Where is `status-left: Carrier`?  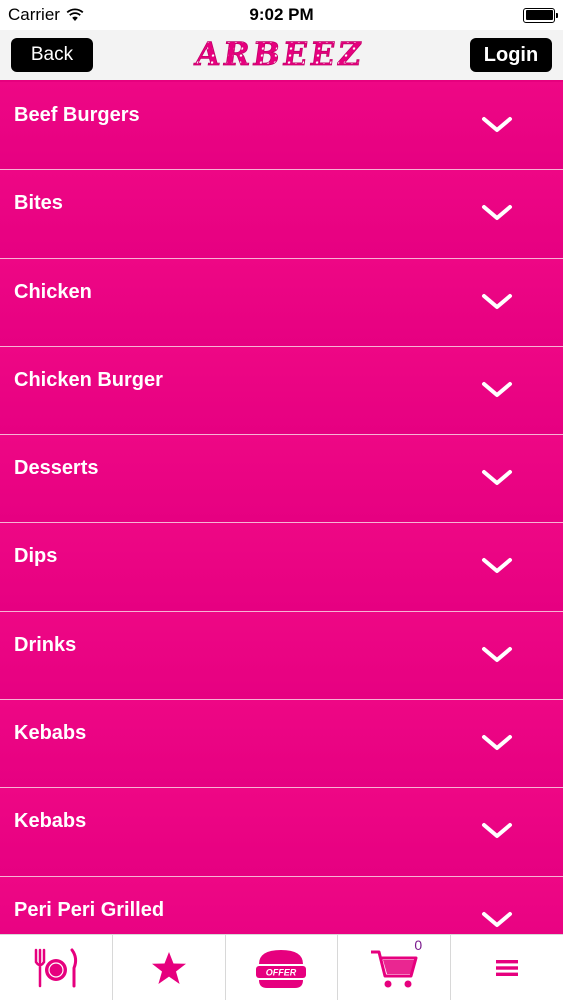 status-left: Carrier is located at coordinates (46, 15).